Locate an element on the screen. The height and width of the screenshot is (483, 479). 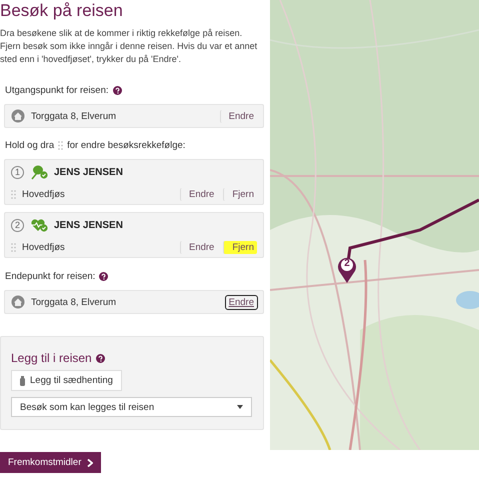
next-button: Fremkomstmidler is located at coordinates (51, 462).